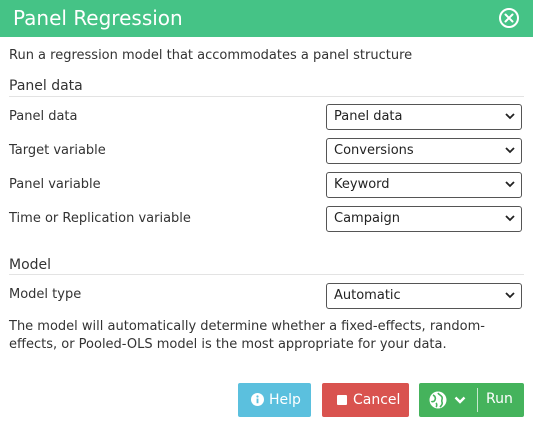  Describe the element at coordinates (362, 184) in the screenshot. I see `select-value: Keyword` at that location.